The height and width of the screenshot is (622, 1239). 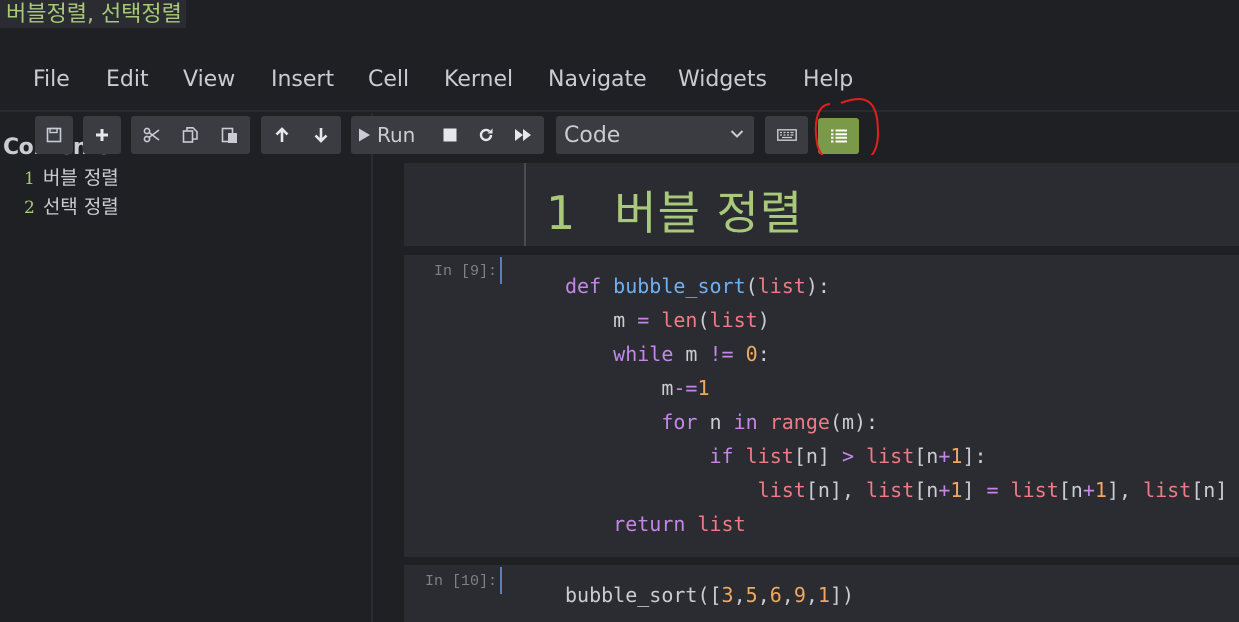 I want to click on toolbar-group-edit, so click(x=190, y=135).